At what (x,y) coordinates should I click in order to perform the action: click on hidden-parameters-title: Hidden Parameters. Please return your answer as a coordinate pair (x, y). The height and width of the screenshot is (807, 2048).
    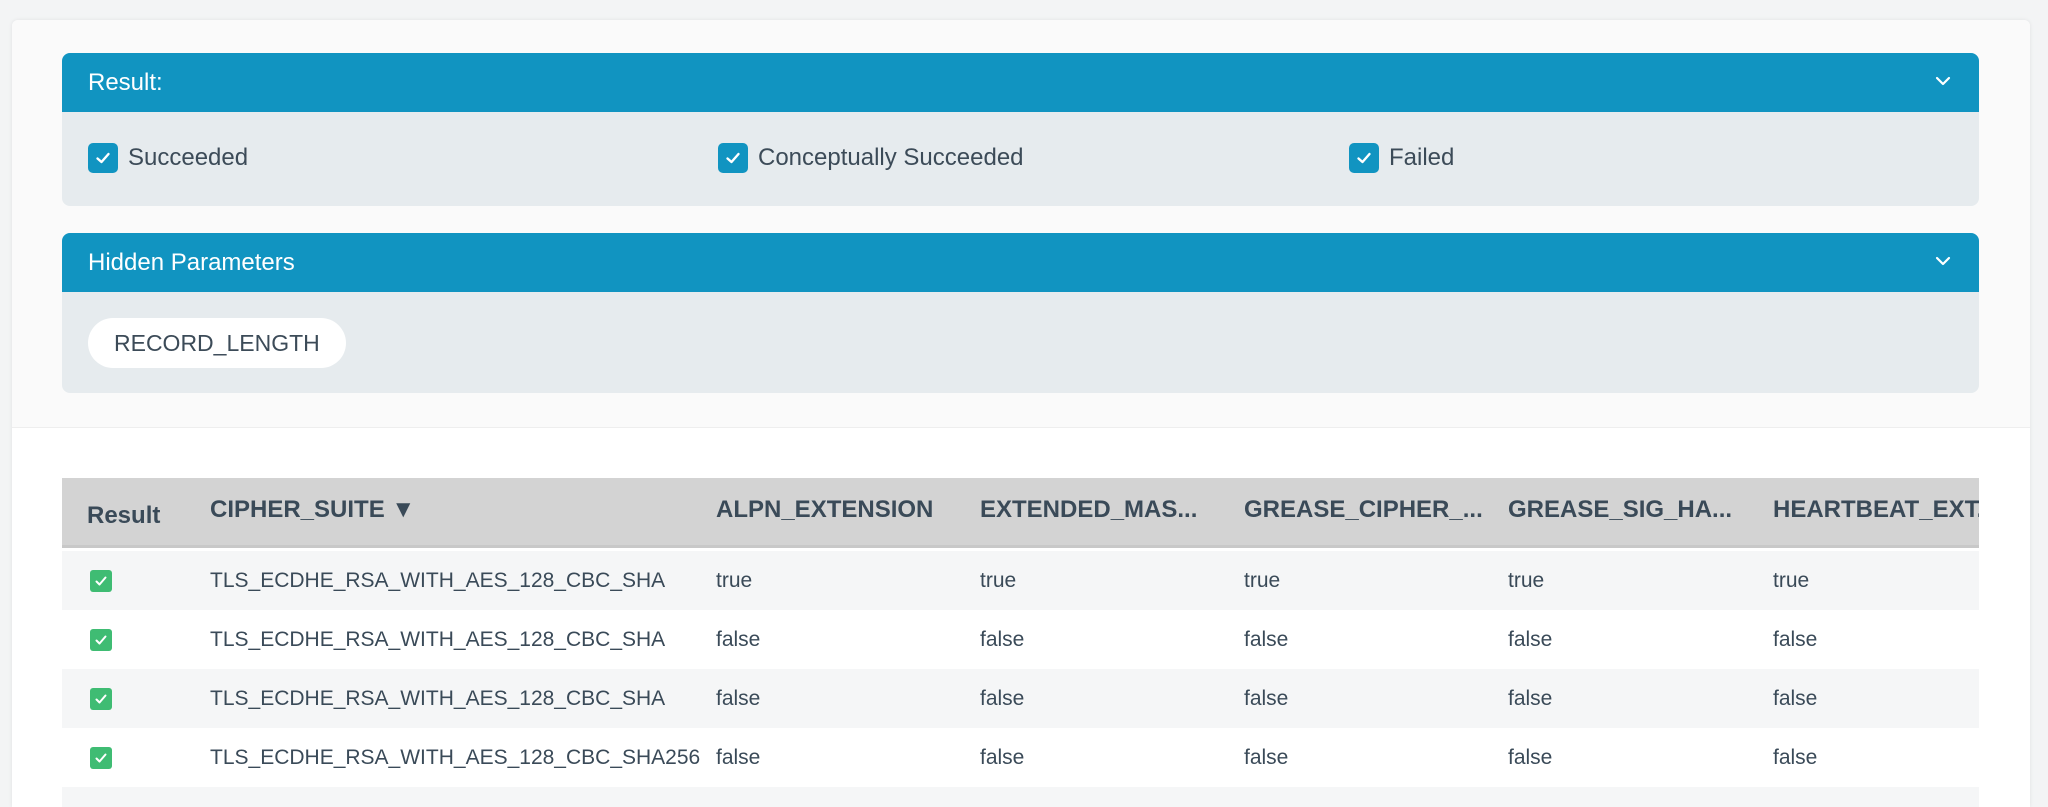
    Looking at the image, I should click on (191, 262).